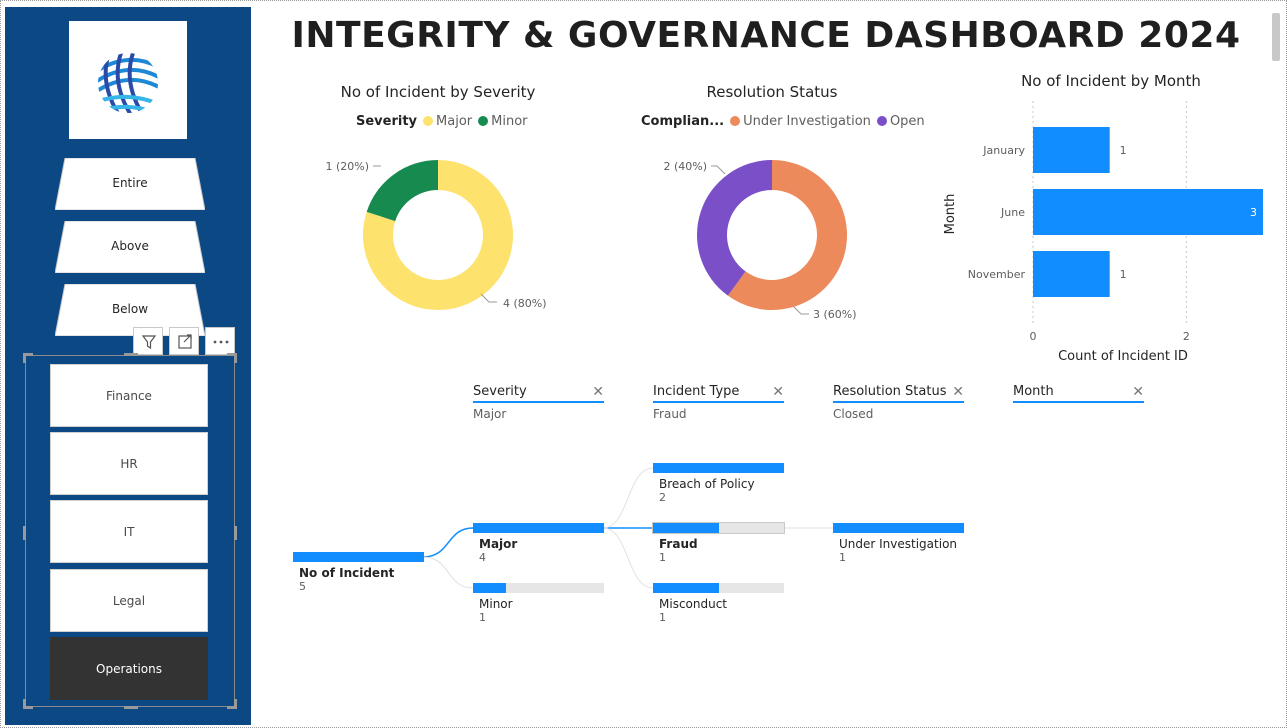 The image size is (1287, 728). I want to click on tree-node-value: 2, so click(662, 497).